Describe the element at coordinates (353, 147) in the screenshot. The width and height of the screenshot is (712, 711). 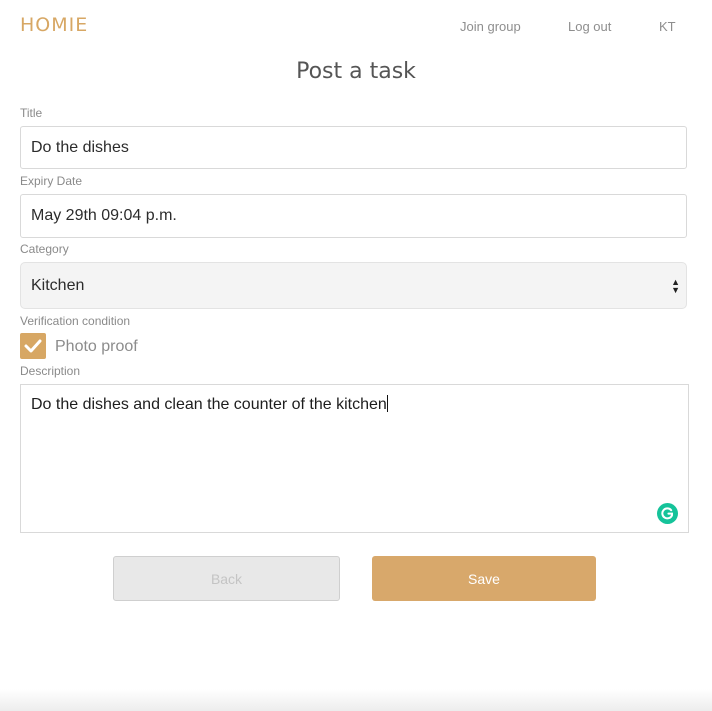
I see `title-input: Do the dishes` at that location.